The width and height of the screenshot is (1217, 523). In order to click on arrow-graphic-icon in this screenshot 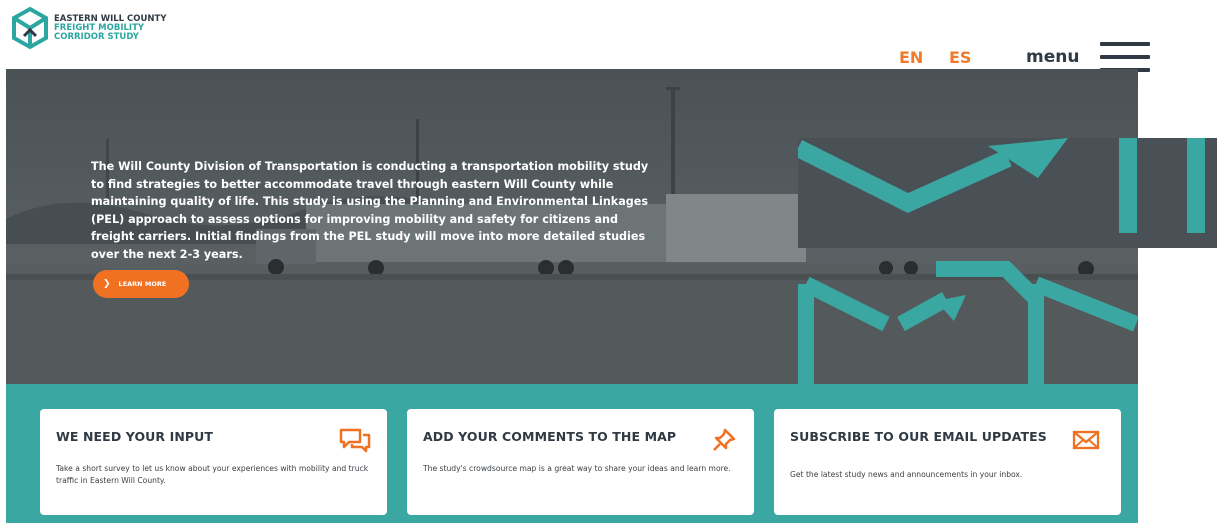, I will do `click(1007, 193)`.